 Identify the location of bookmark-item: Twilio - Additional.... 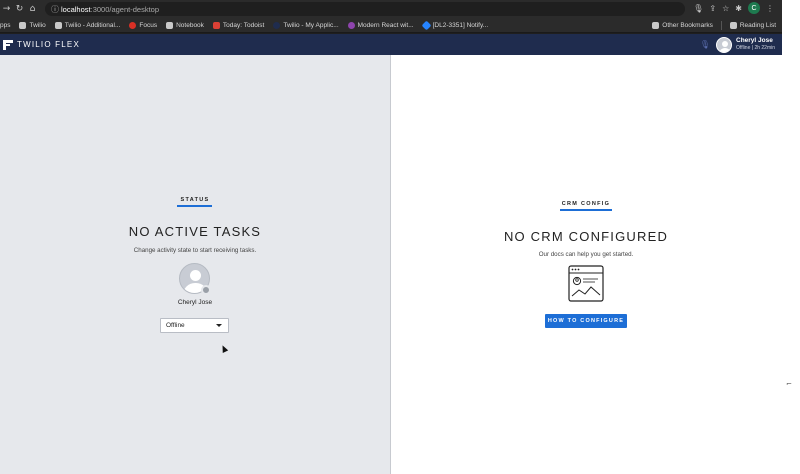
(87, 25).